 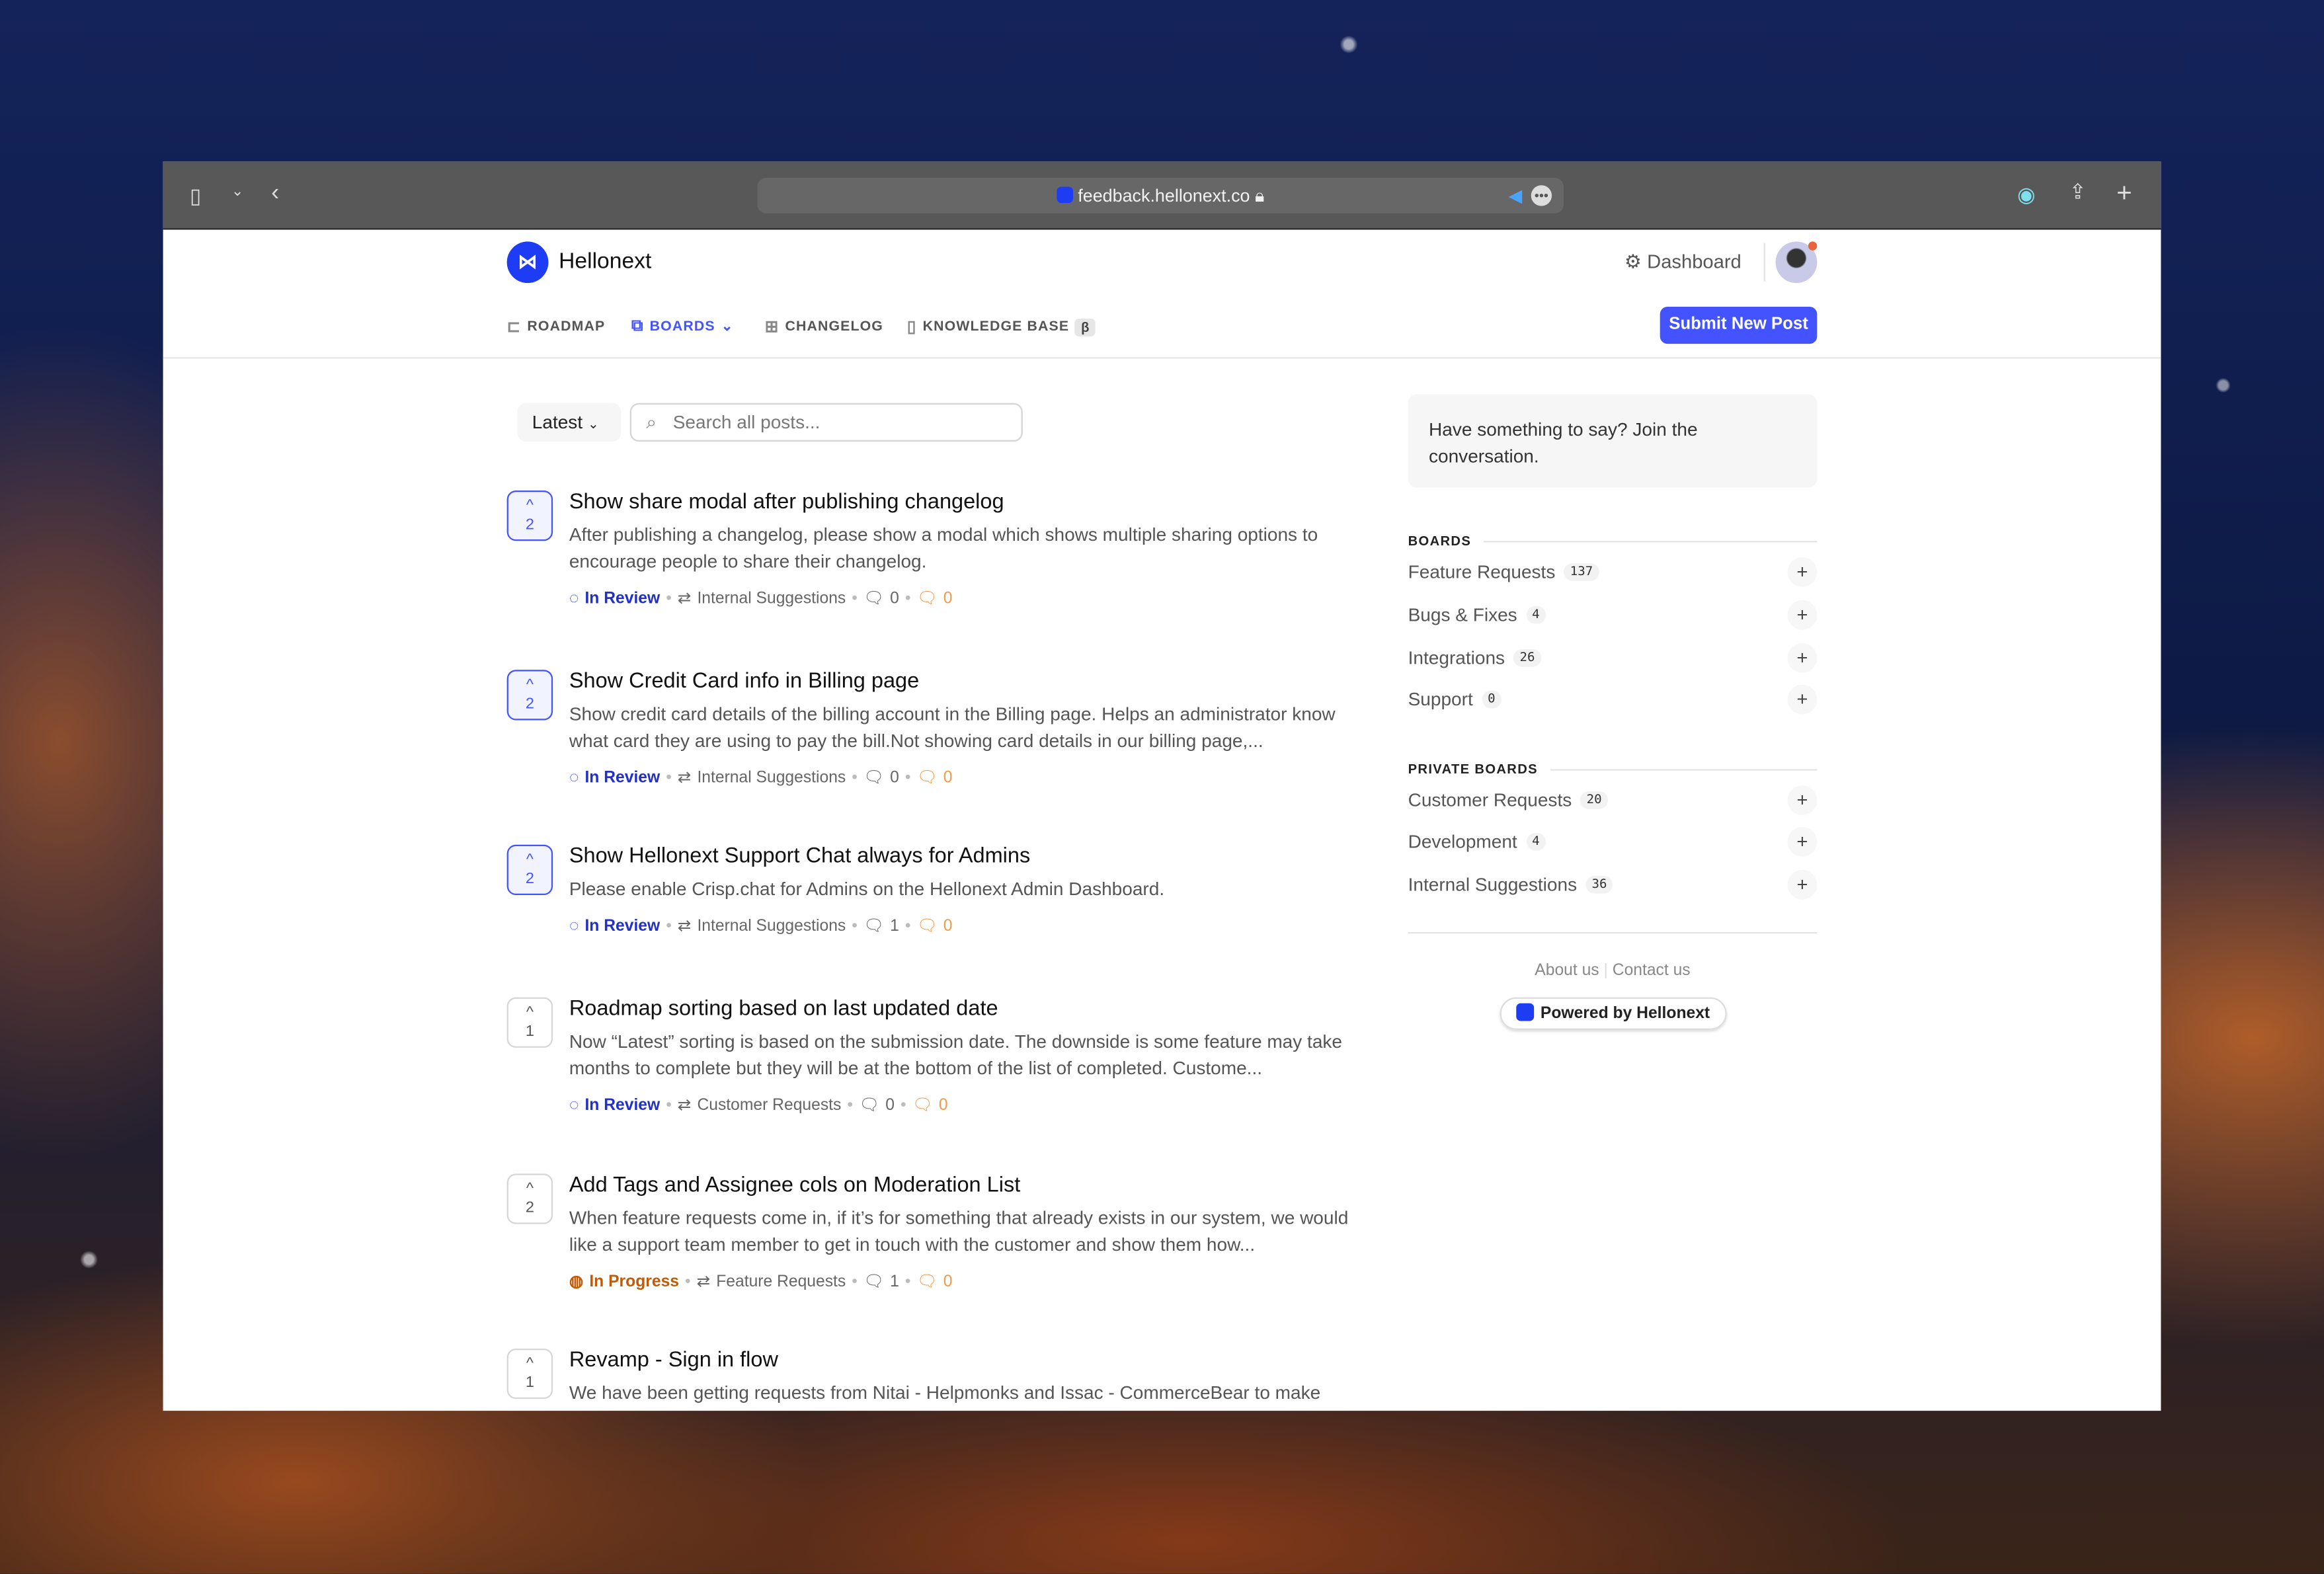 I want to click on sidebar-board-item: Bugs & Fixes 4 +, so click(x=1613, y=615).